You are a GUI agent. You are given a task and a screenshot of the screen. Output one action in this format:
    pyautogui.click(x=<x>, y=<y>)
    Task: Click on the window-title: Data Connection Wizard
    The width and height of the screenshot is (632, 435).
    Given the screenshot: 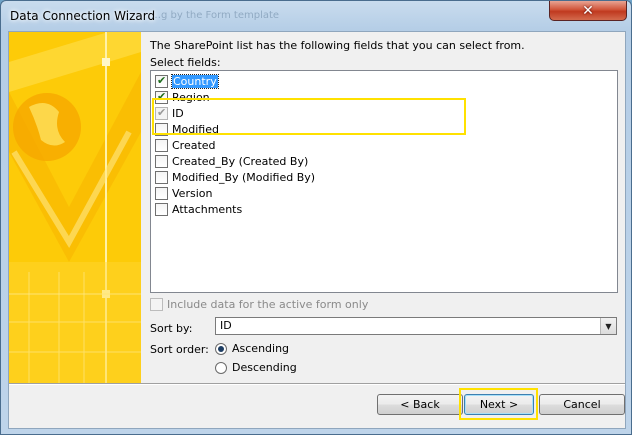 What is the action you would take?
    pyautogui.click(x=83, y=16)
    